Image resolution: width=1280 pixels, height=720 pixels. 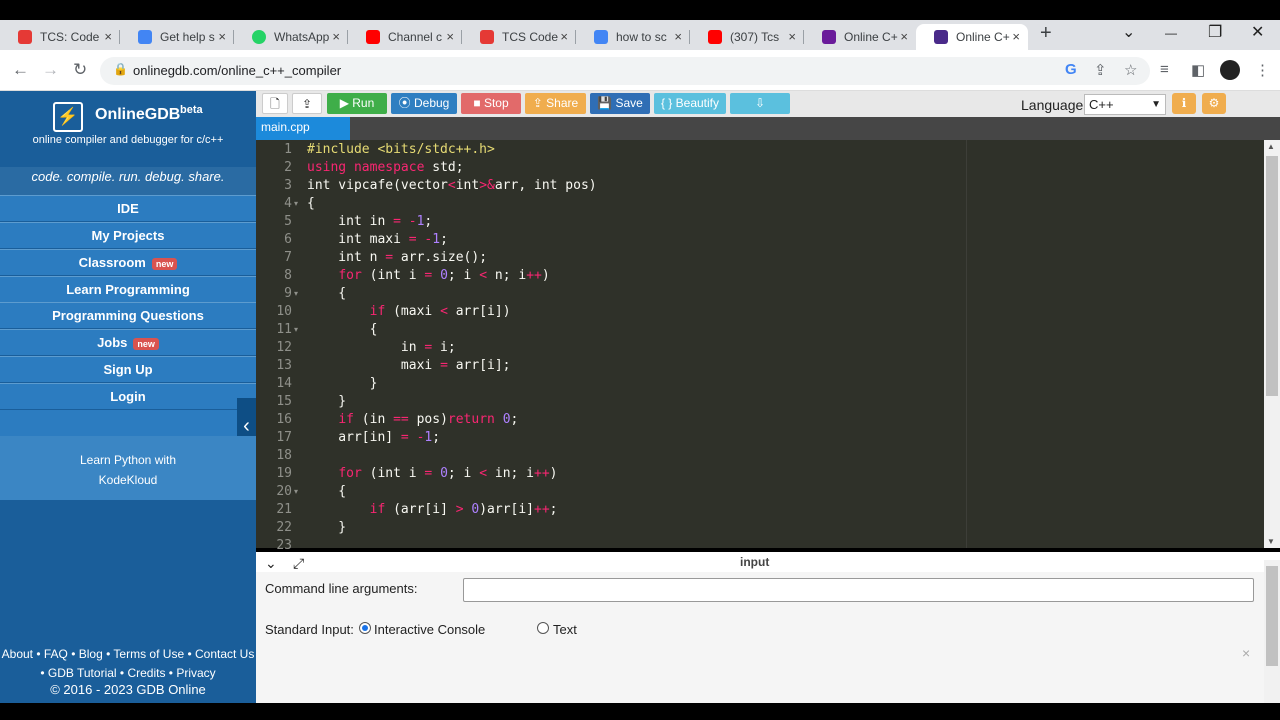 I want to click on close-icon: ×, so click(x=1246, y=653).